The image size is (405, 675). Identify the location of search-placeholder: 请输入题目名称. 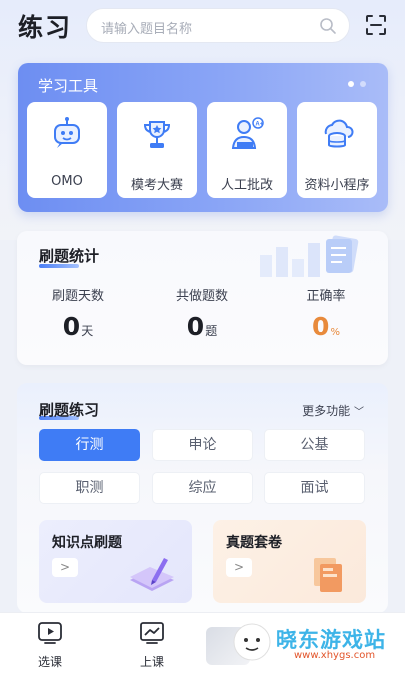
(147, 29).